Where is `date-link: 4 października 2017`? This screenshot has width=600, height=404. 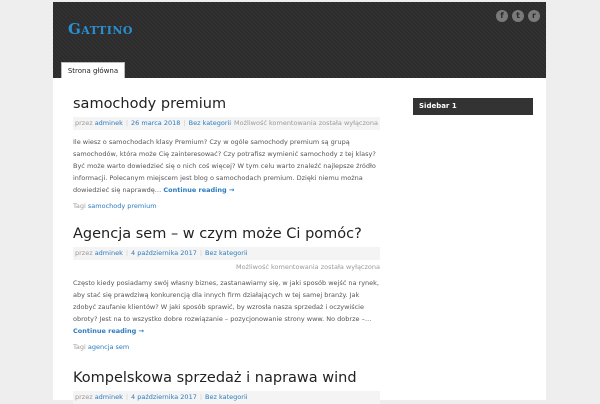 date-link: 4 października 2017 is located at coordinates (164, 253).